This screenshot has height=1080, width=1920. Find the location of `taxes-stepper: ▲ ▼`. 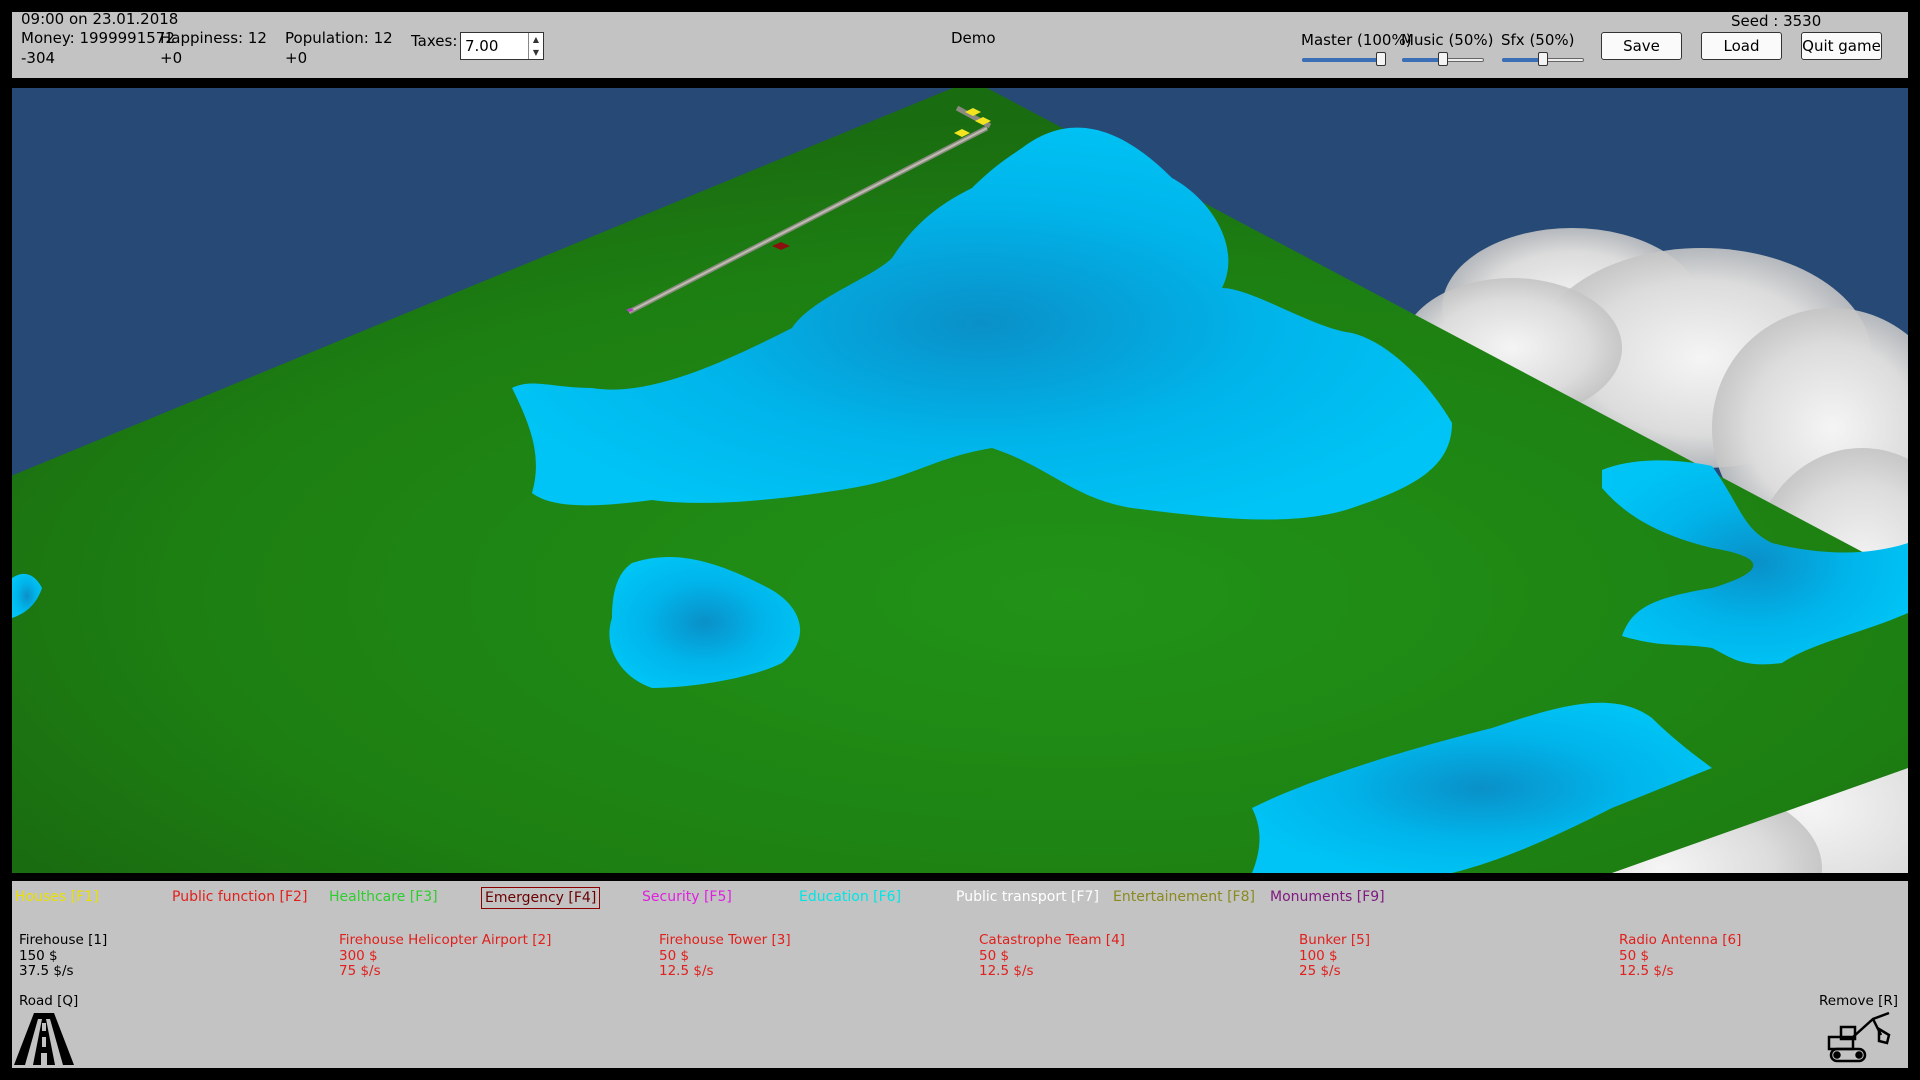

taxes-stepper: ▲ ▼ is located at coordinates (535, 46).